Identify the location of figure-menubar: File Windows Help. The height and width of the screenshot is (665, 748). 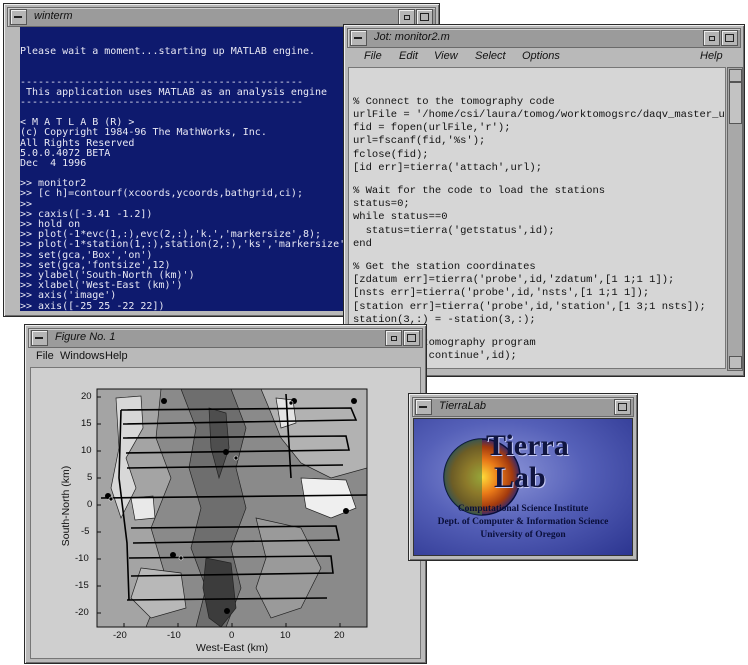
(222, 357).